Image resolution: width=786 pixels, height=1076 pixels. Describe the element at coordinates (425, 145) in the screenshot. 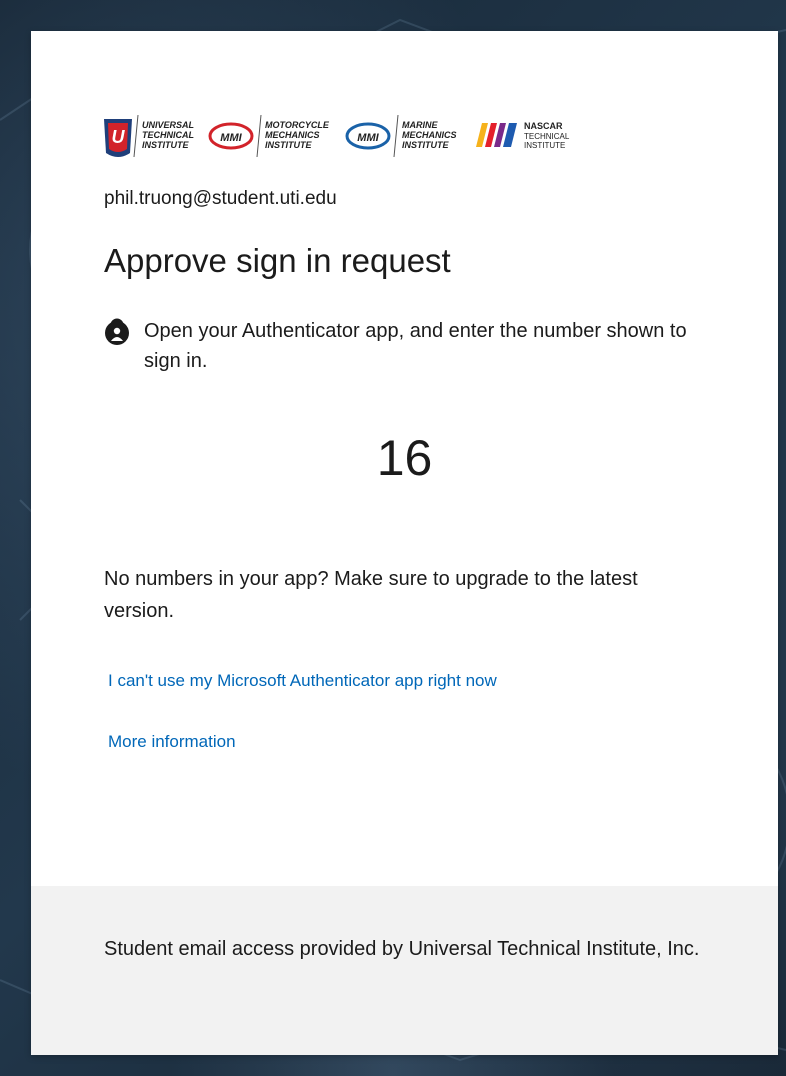

I see `marine-logo-line-3: INSTITUTE` at that location.